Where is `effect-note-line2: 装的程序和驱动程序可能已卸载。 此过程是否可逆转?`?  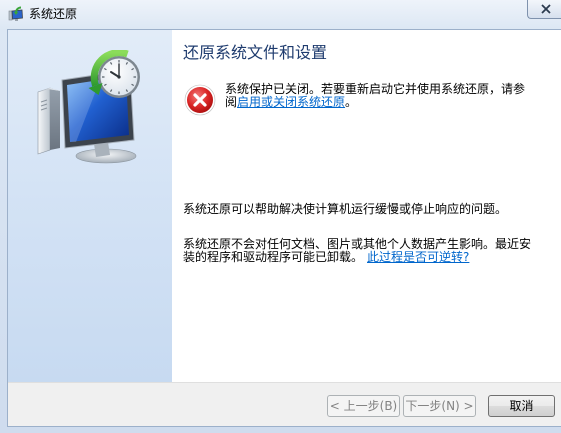 effect-note-line2: 装的程序和驱动程序可能已卸载。 此过程是否可逆转? is located at coordinates (357, 257).